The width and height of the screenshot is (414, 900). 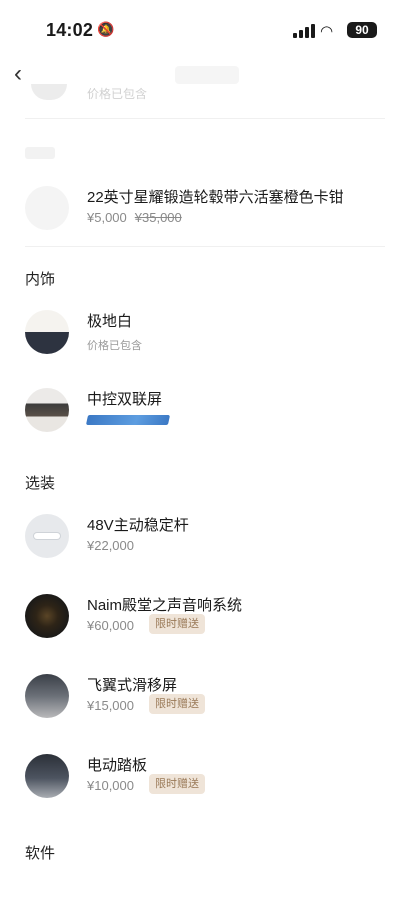 I want to click on bell-slash-icon: 🔕, so click(x=106, y=29).